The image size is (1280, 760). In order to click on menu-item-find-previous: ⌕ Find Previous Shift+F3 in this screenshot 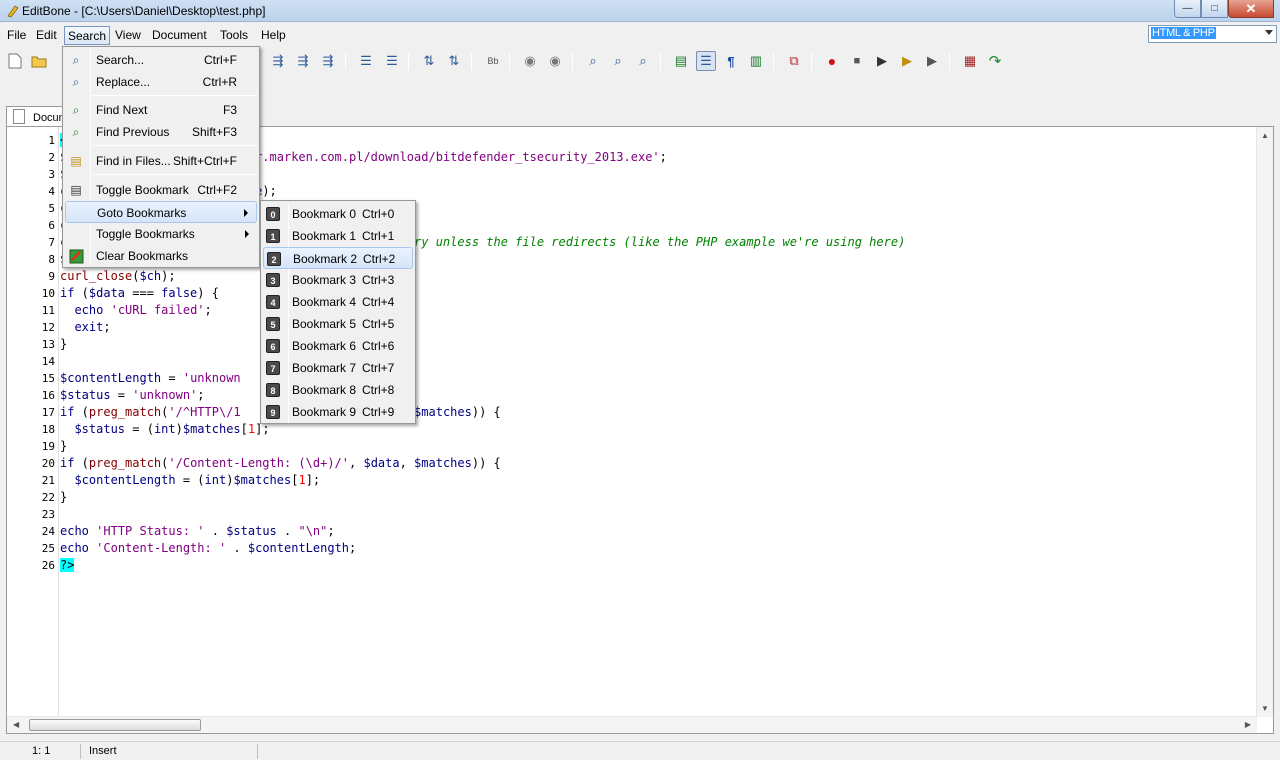, I will do `click(161, 132)`.